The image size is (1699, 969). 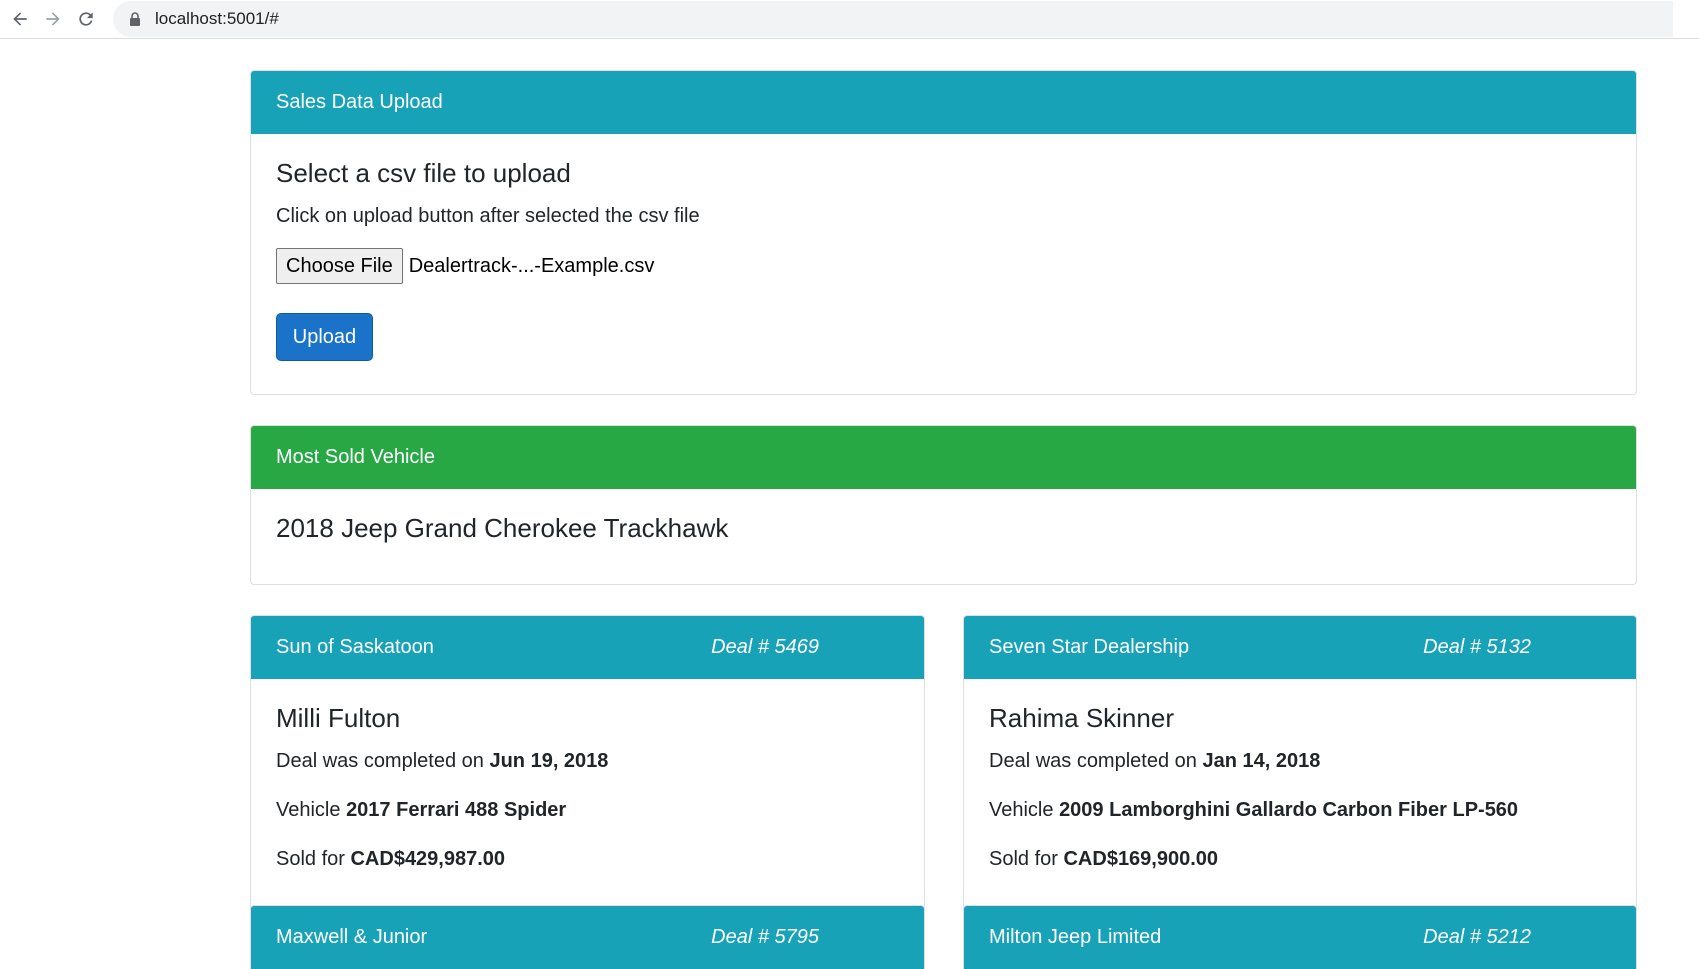 I want to click on deal-number: Deal # 5212, so click(x=1477, y=937).